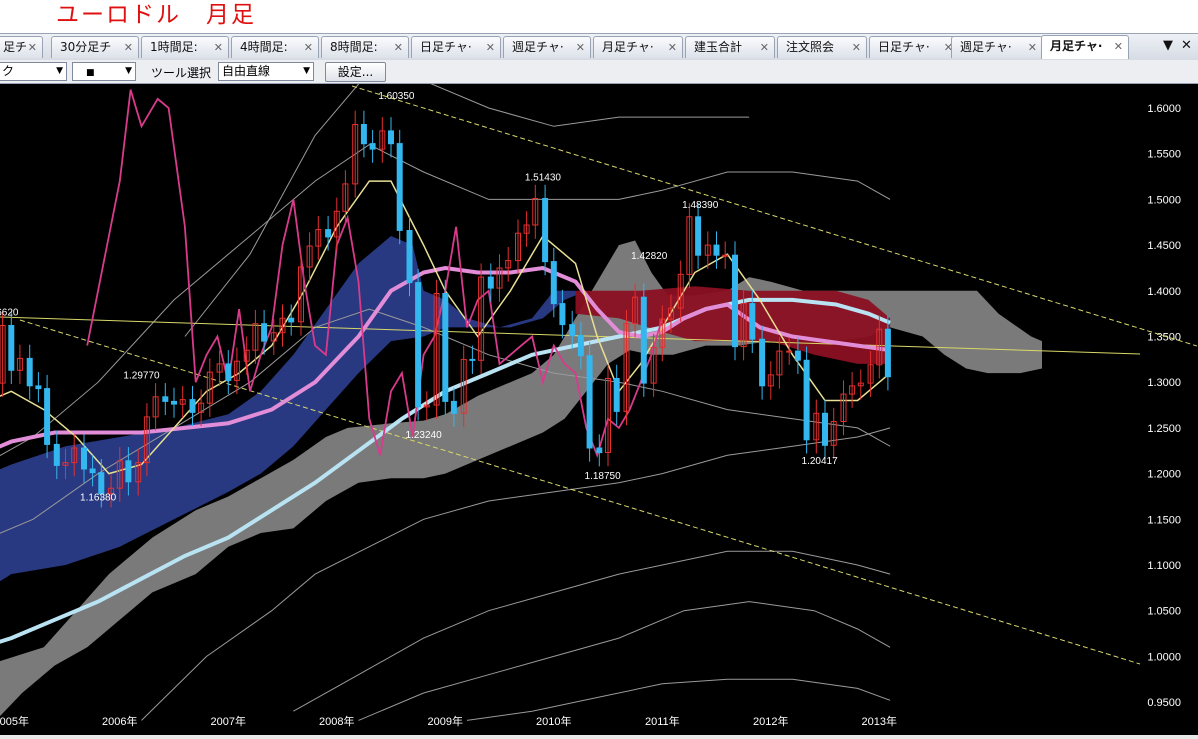 The width and height of the screenshot is (1198, 739). What do you see at coordinates (95, 47) in the screenshot?
I see `tab-1: 30分足チ ✕` at bounding box center [95, 47].